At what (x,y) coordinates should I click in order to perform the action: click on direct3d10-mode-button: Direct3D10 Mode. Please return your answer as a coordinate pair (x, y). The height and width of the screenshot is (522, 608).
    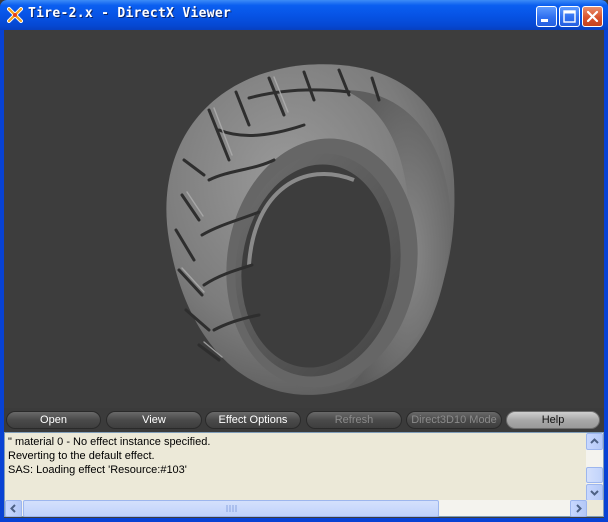
    Looking at the image, I should click on (454, 420).